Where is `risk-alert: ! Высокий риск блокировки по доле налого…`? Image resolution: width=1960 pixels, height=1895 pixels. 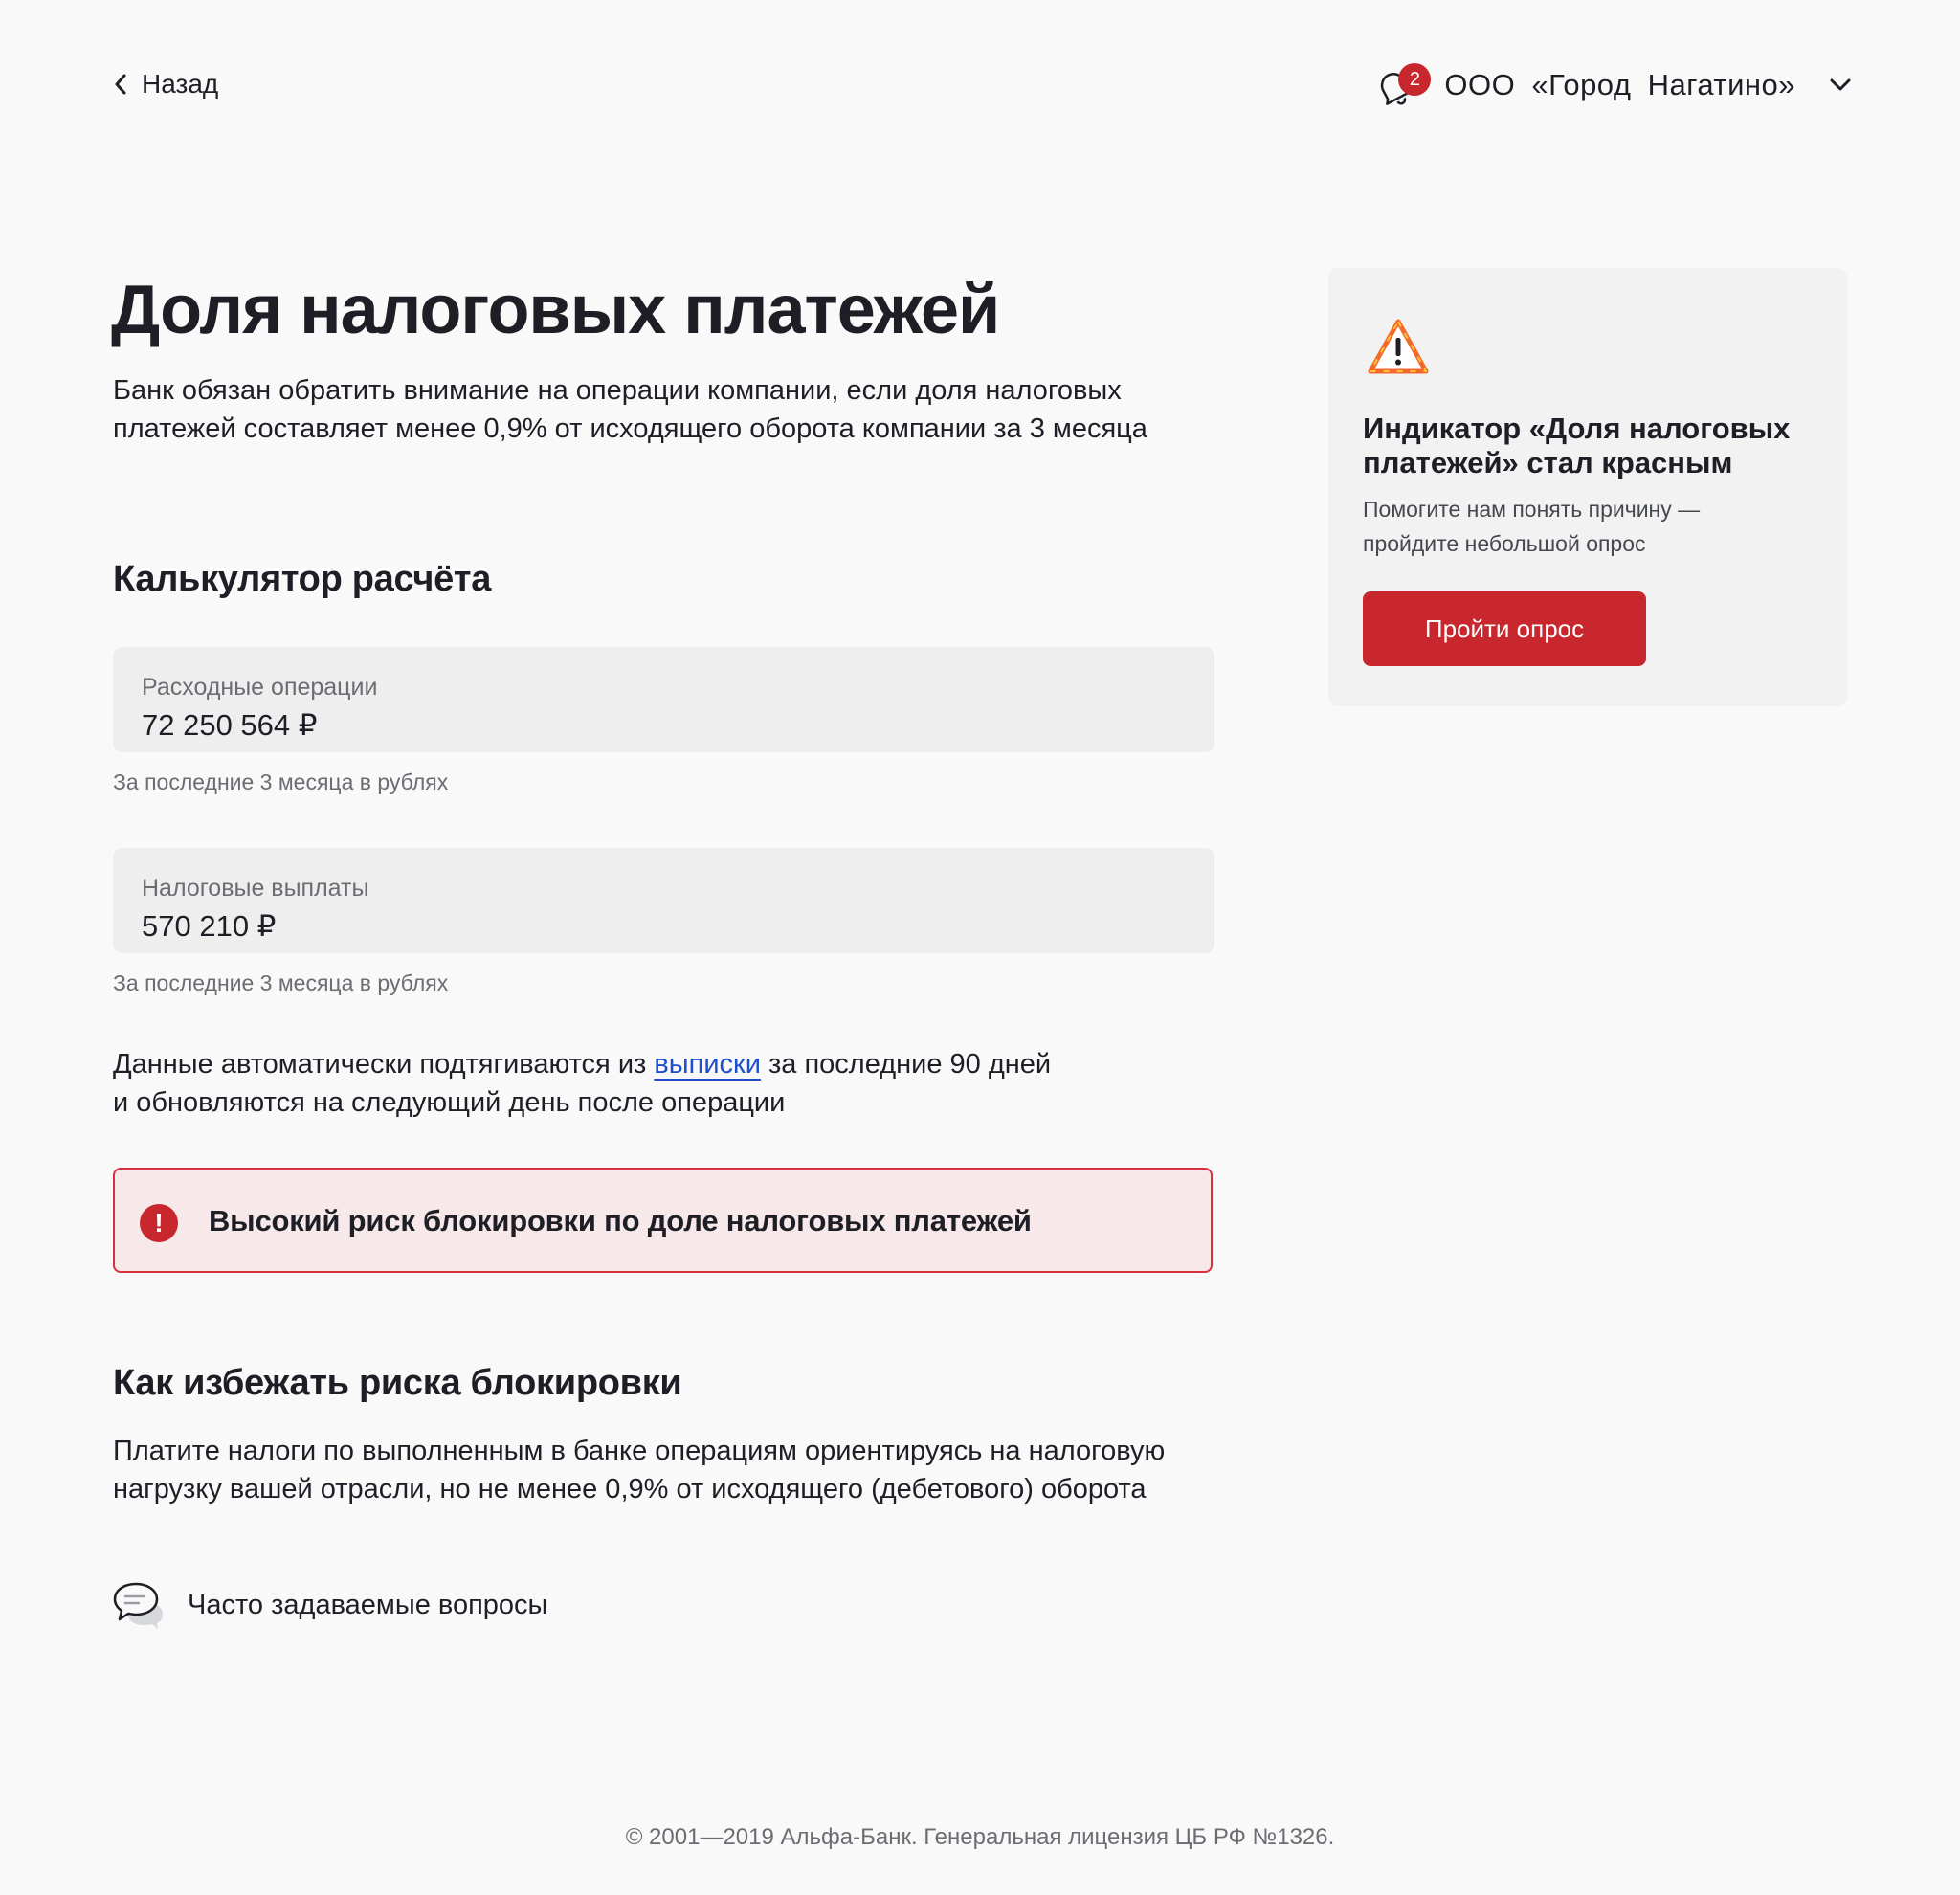
risk-alert: ! Высокий риск блокировки по доле налого… is located at coordinates (663, 1221).